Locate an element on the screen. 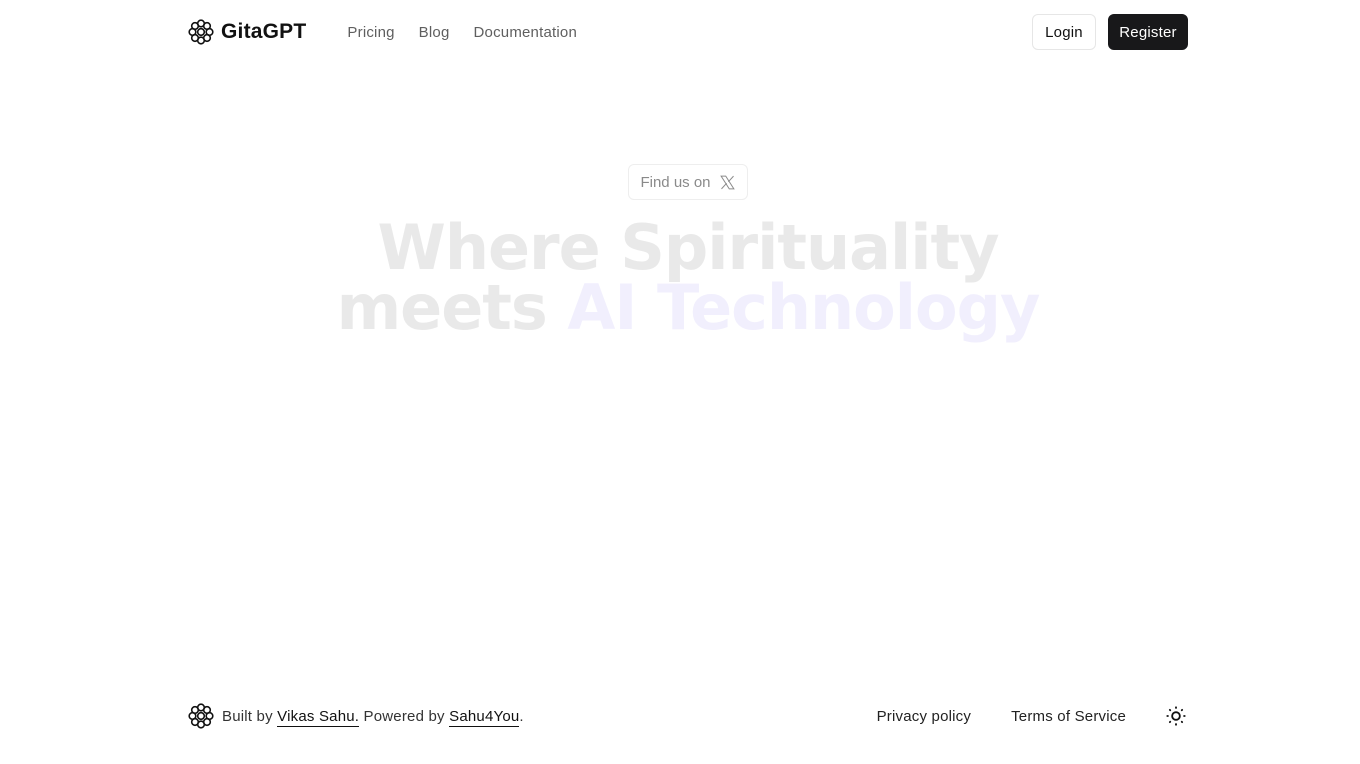  author-link: Vikas Sahu. is located at coordinates (318, 717).